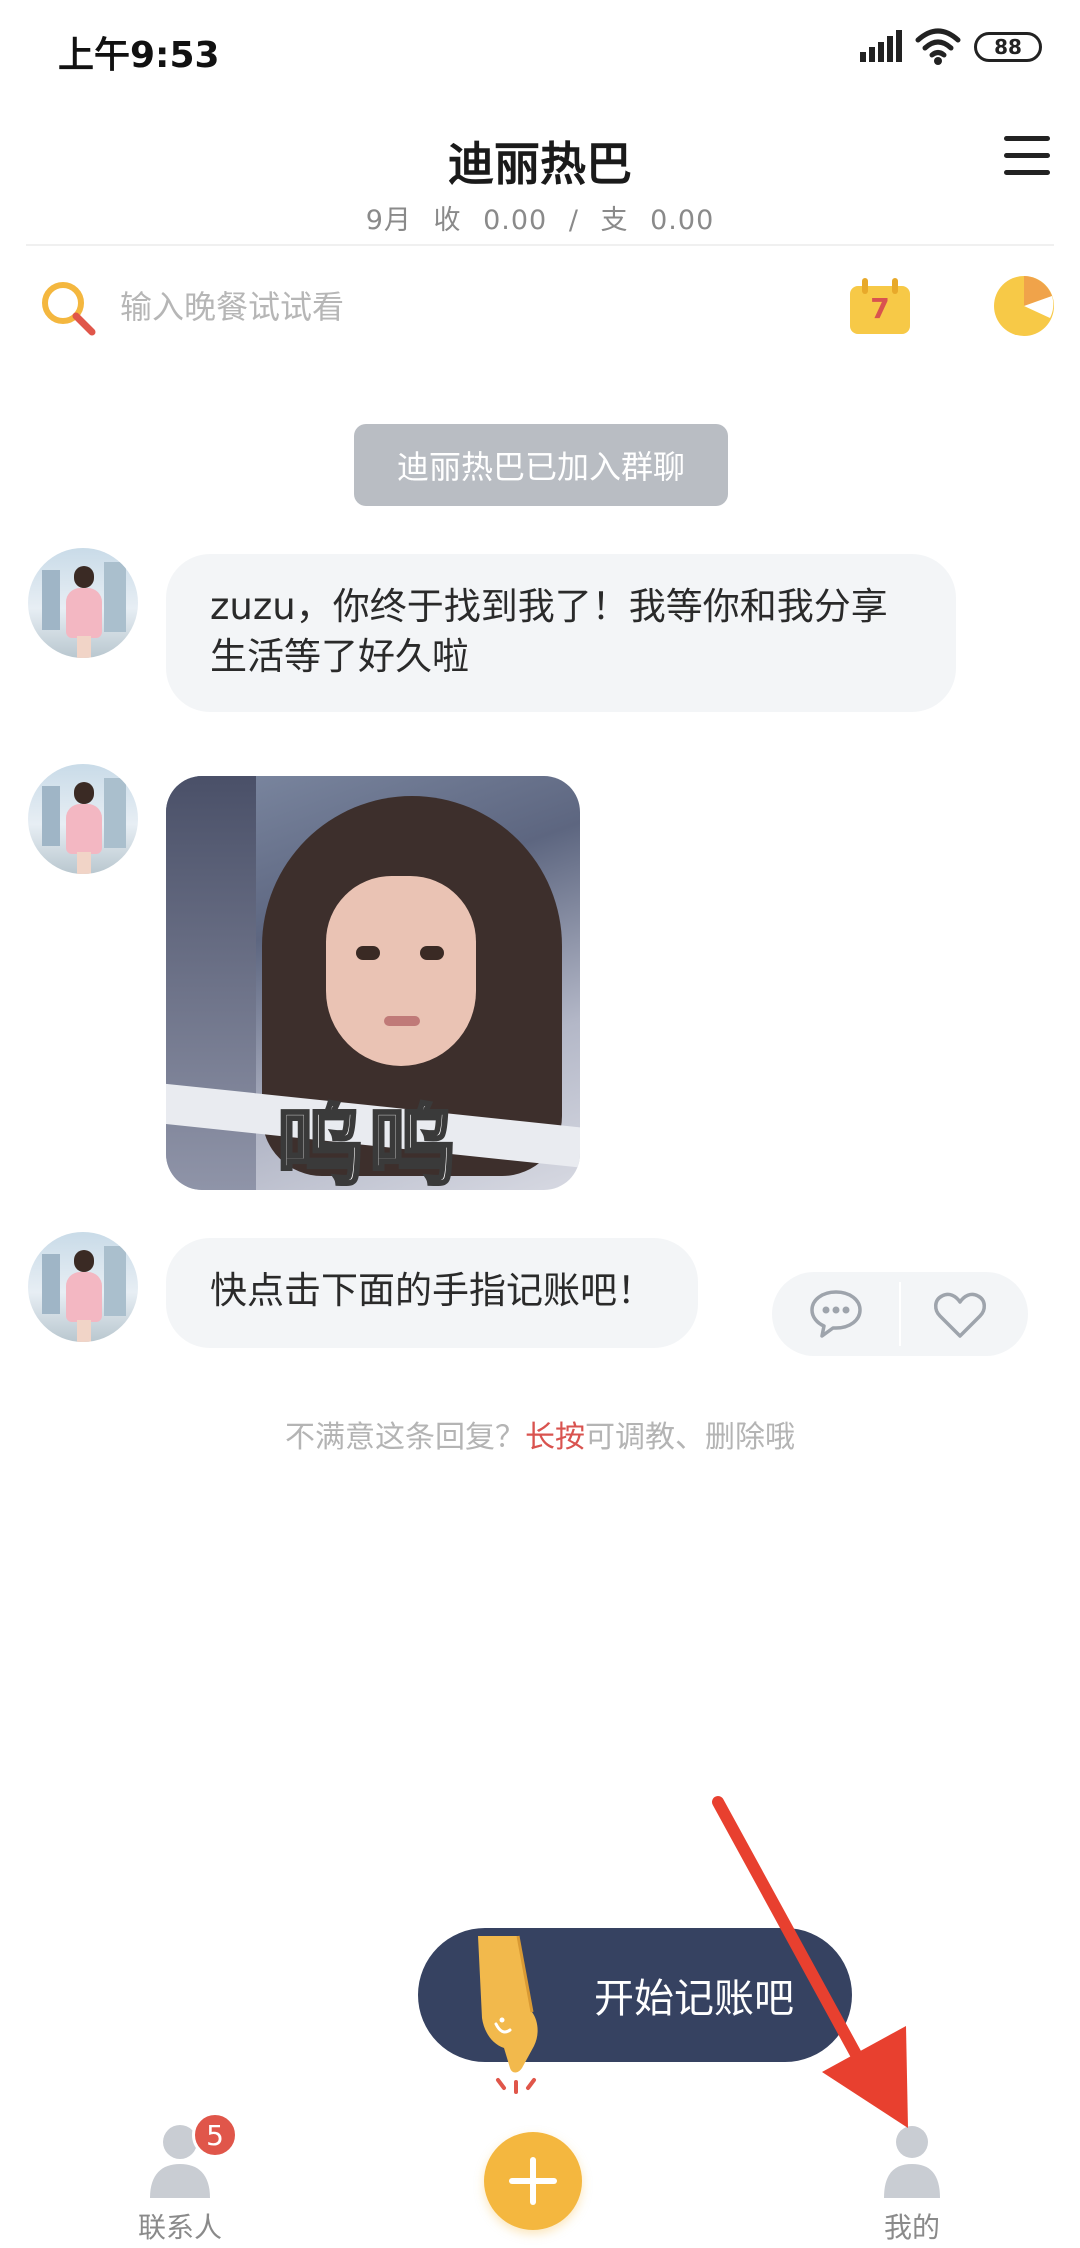  I want to click on expense-value: 0.00, so click(682, 220).